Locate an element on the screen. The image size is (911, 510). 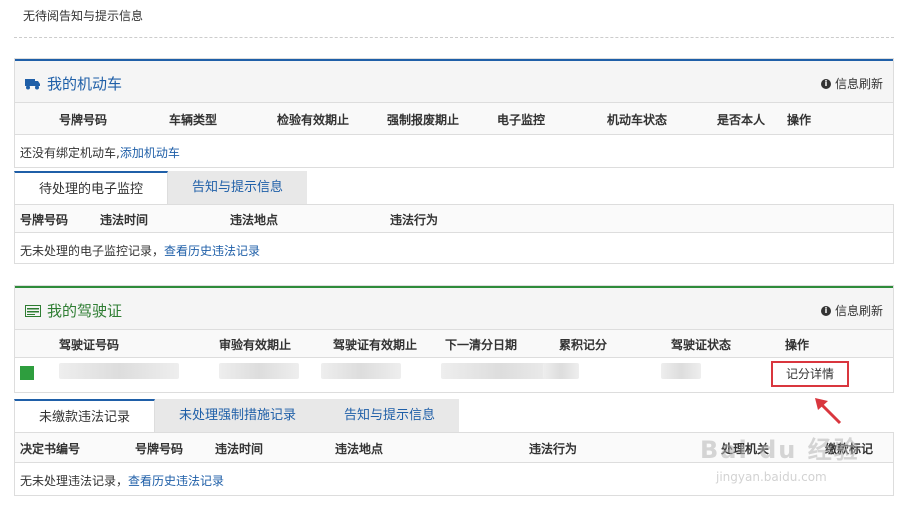
monitoring-empty-row: 无未处理的电子监控记录，查看历史违法记录 is located at coordinates (454, 249).